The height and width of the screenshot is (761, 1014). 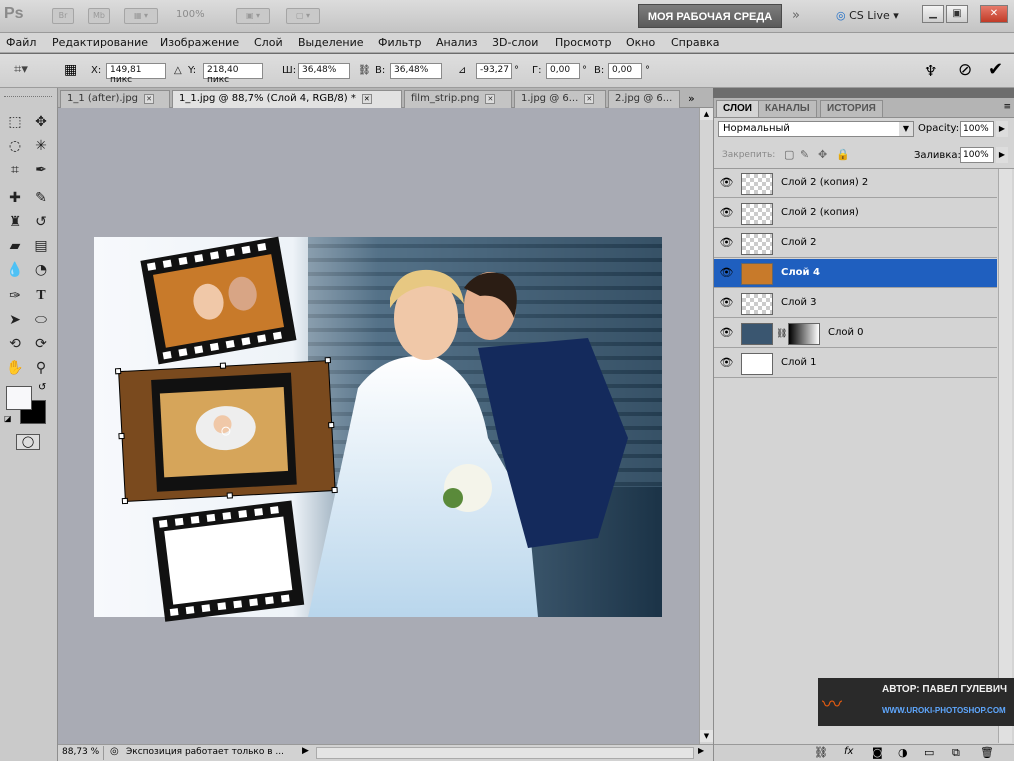 What do you see at coordinates (796, 15) in the screenshot?
I see `more-workspaces-icon: »` at bounding box center [796, 15].